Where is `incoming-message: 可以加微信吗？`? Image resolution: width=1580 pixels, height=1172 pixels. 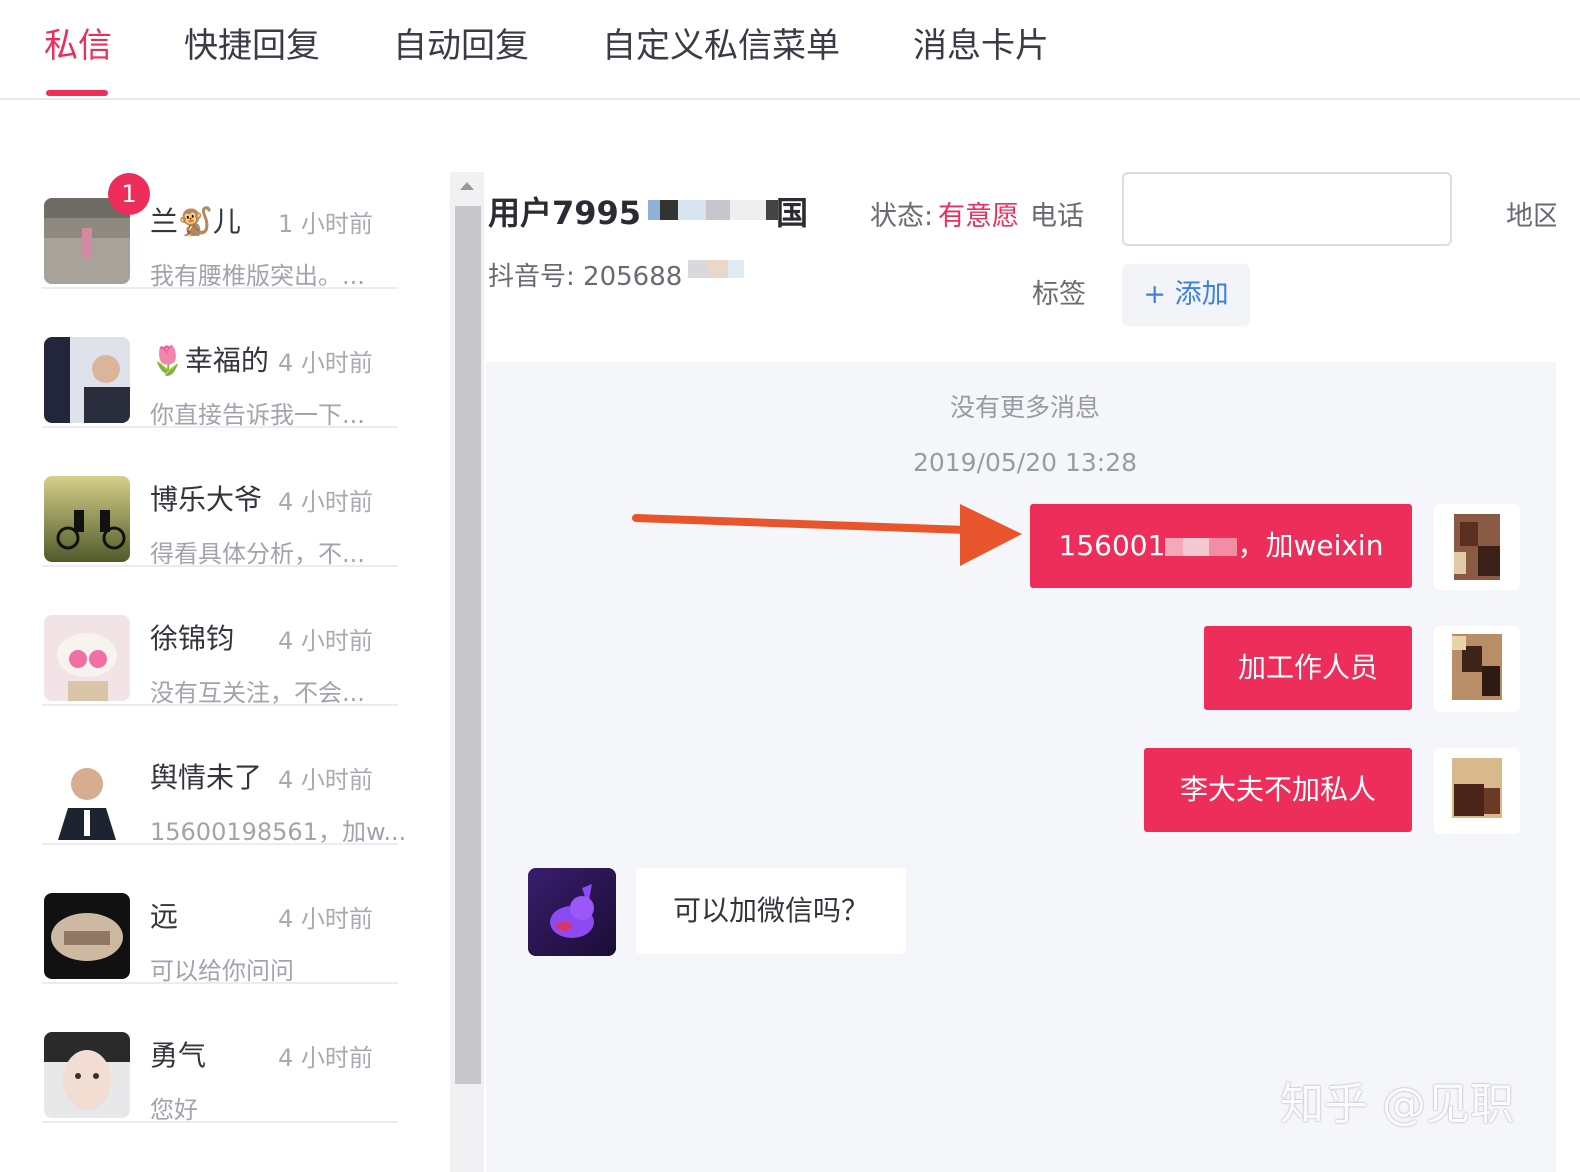 incoming-message: 可以加微信吗？ is located at coordinates (771, 911).